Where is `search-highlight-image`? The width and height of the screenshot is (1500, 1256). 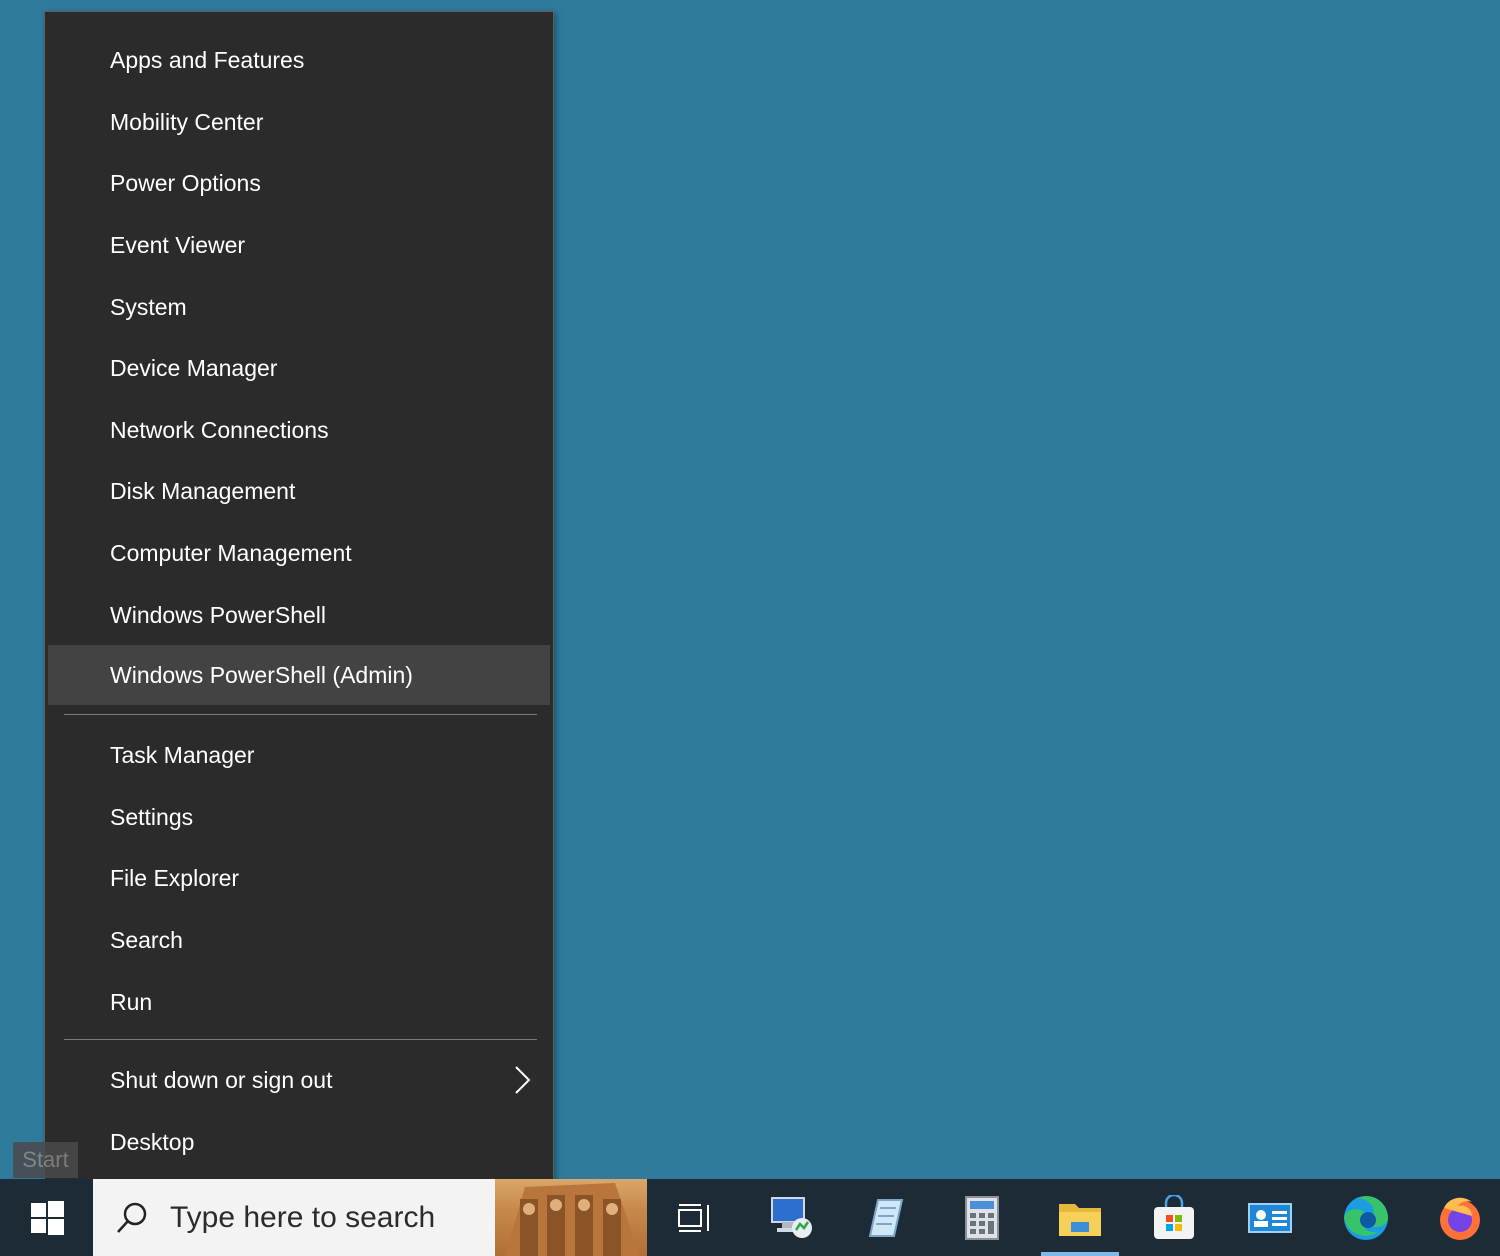 search-highlight-image is located at coordinates (571, 1217).